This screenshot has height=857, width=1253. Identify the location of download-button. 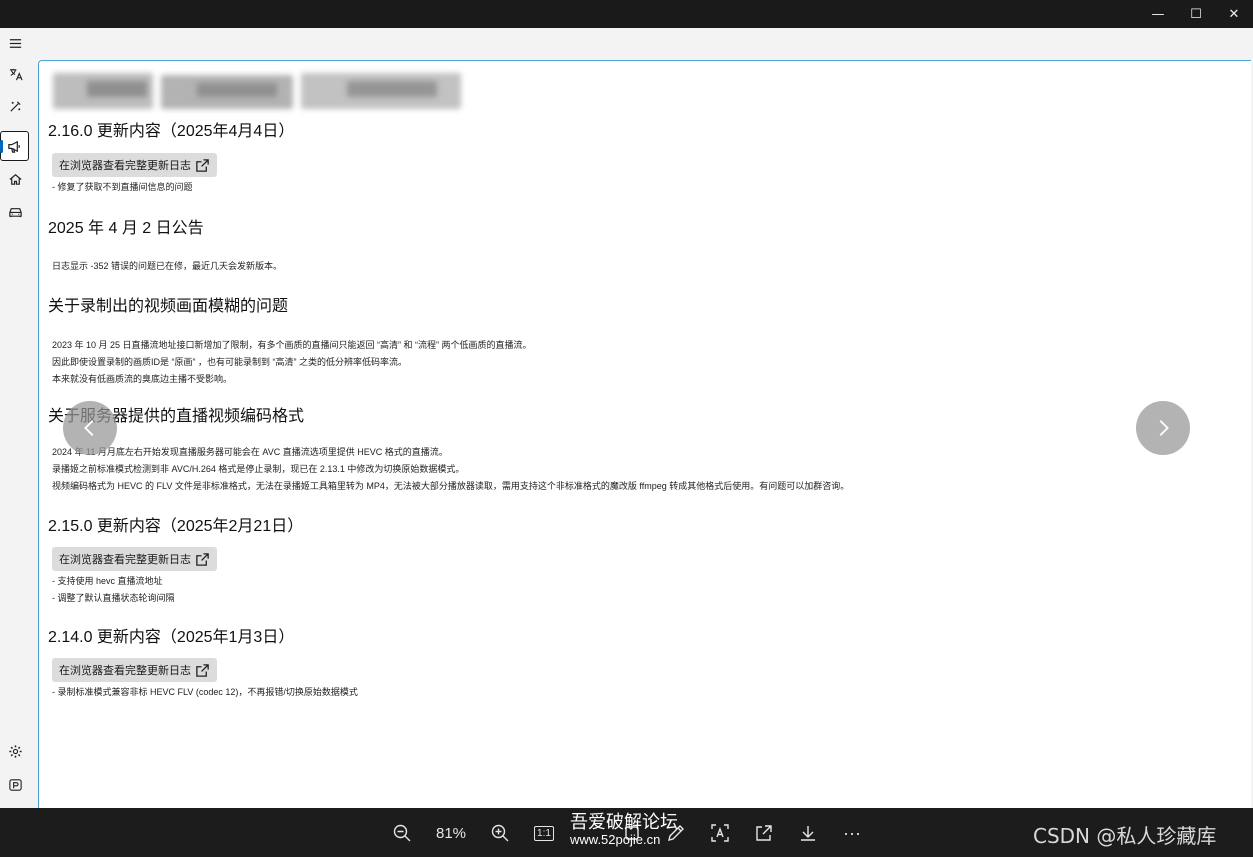
(808, 833).